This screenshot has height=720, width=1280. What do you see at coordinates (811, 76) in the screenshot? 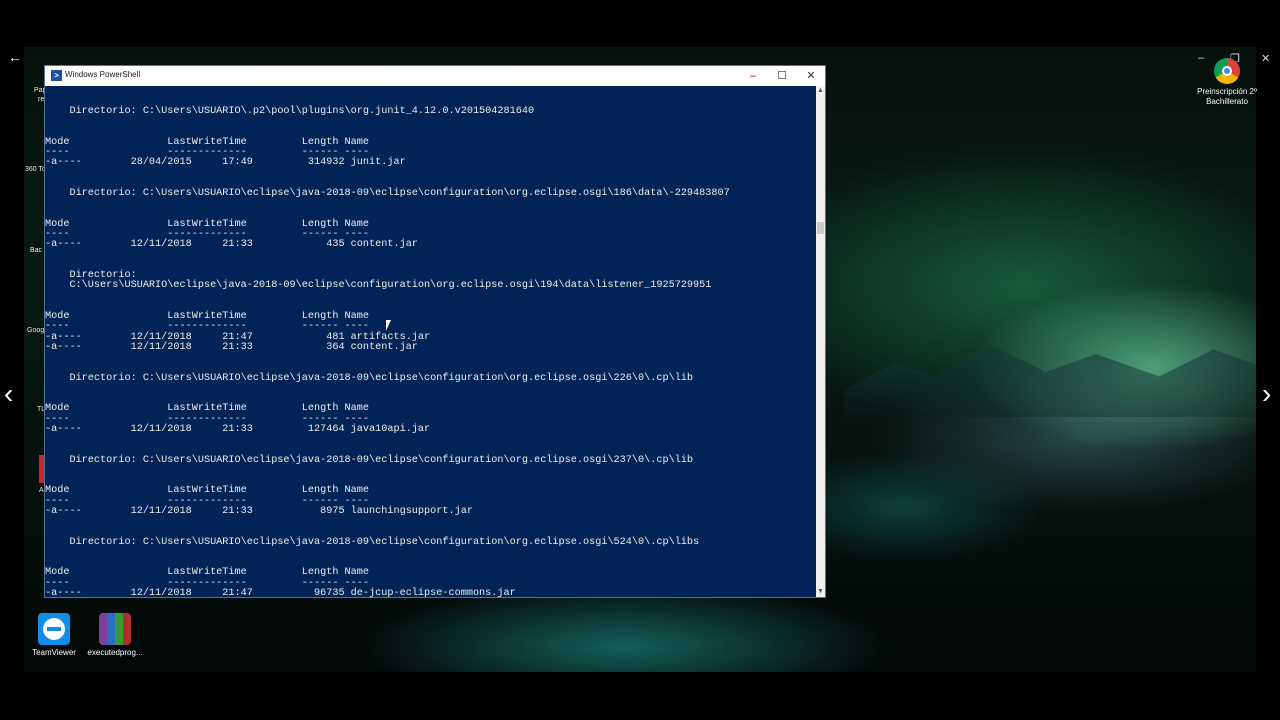
I see `close-button: ✕` at bounding box center [811, 76].